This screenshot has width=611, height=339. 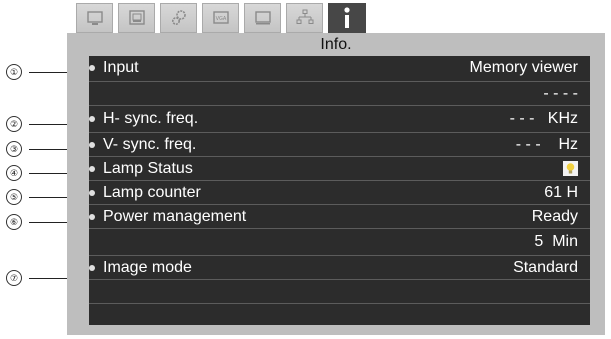 What do you see at coordinates (152, 192) in the screenshot?
I see `row-label: Lamp counter` at bounding box center [152, 192].